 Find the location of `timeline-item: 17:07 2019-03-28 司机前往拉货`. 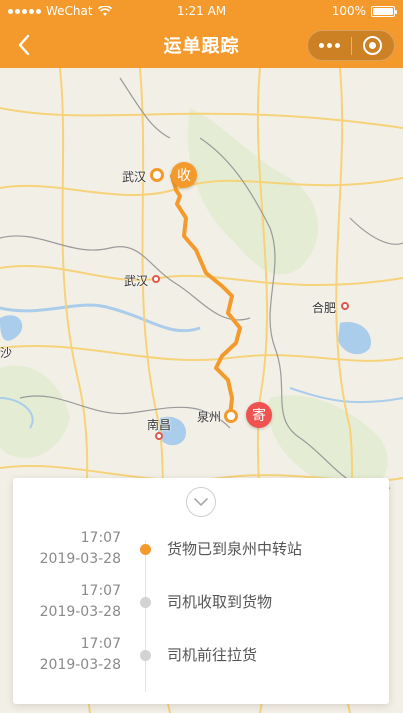

timeline-item: 17:07 2019-03-28 司机前往拉货 is located at coordinates (201, 659).